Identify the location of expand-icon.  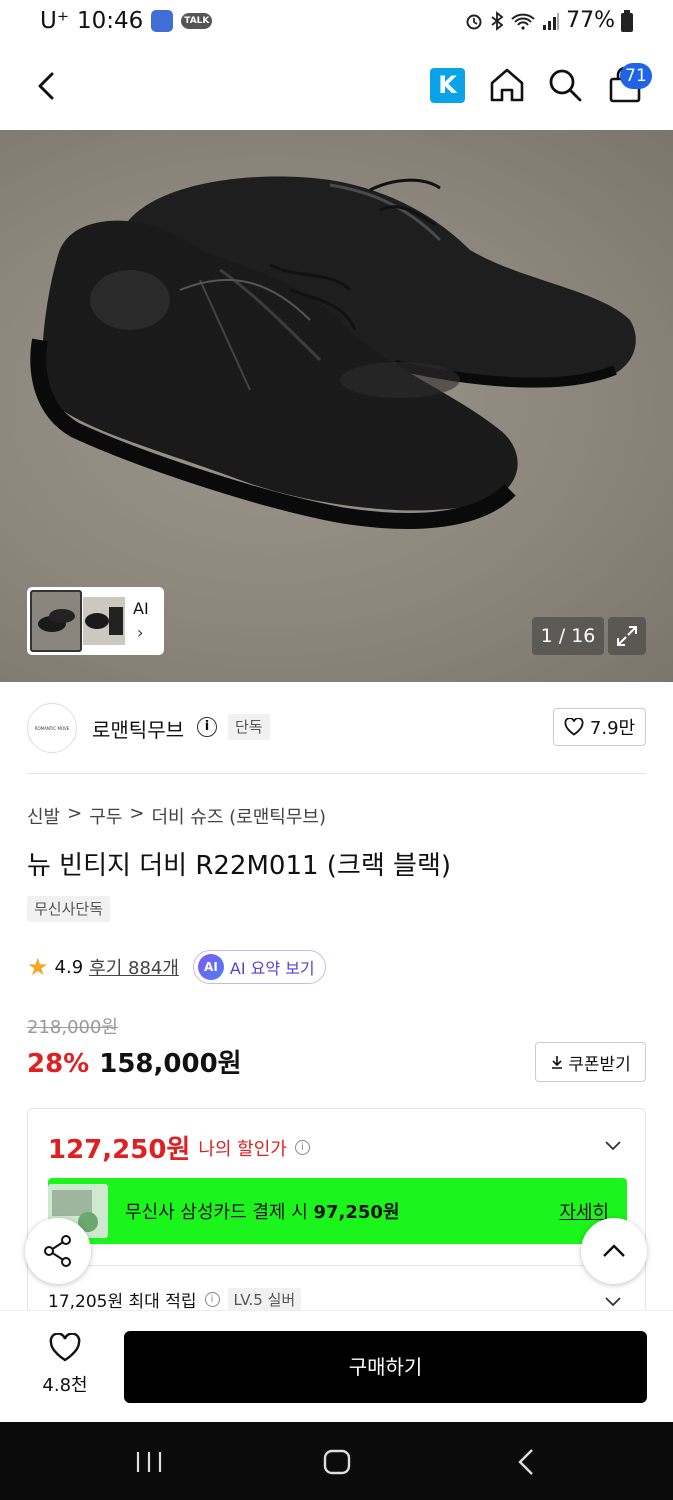
(627, 636).